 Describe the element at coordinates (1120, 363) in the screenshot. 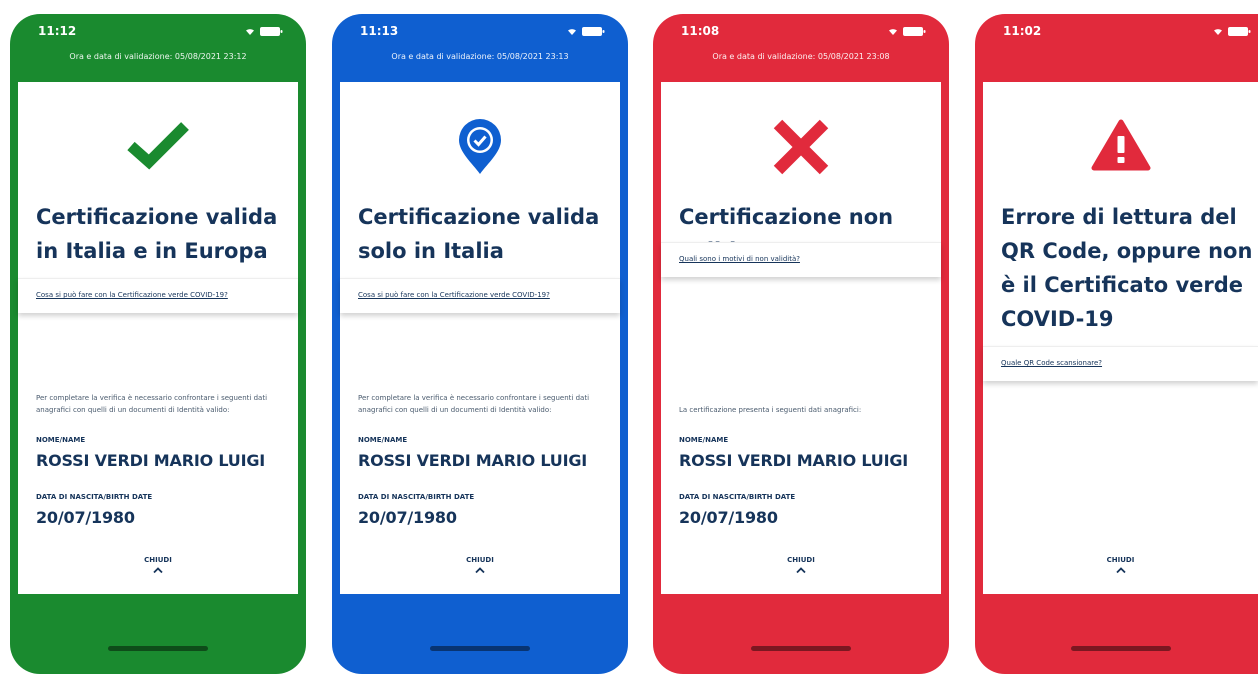

I see `info-link-bar: Quale QR Code scansionare?` at that location.